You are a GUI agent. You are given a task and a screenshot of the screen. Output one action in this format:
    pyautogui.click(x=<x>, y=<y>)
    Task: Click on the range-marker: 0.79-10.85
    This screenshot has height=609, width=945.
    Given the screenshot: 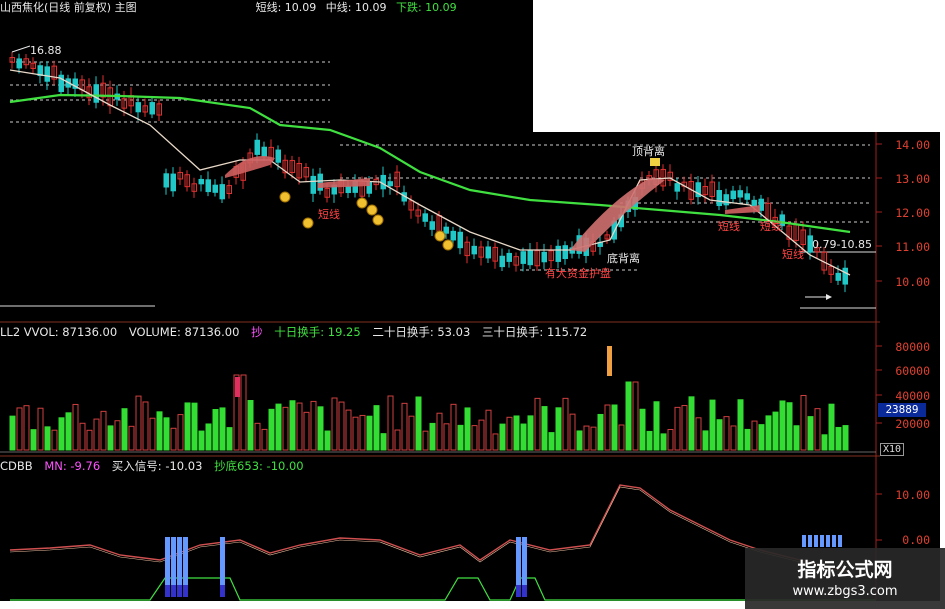 What is the action you would take?
    pyautogui.click(x=842, y=244)
    